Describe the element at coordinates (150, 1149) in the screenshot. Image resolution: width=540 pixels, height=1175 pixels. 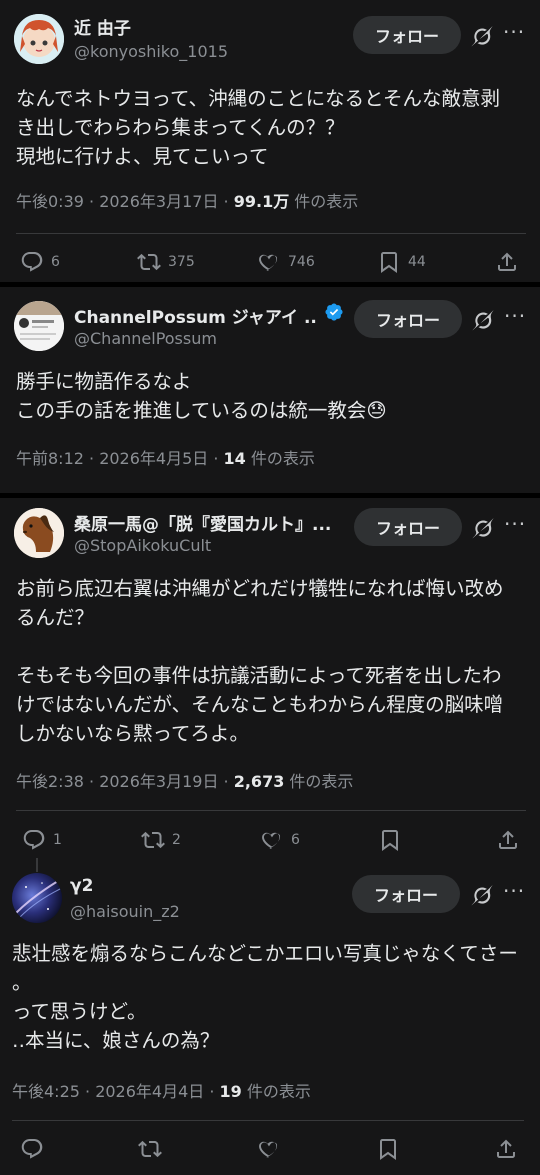
I see `repost-button` at that location.